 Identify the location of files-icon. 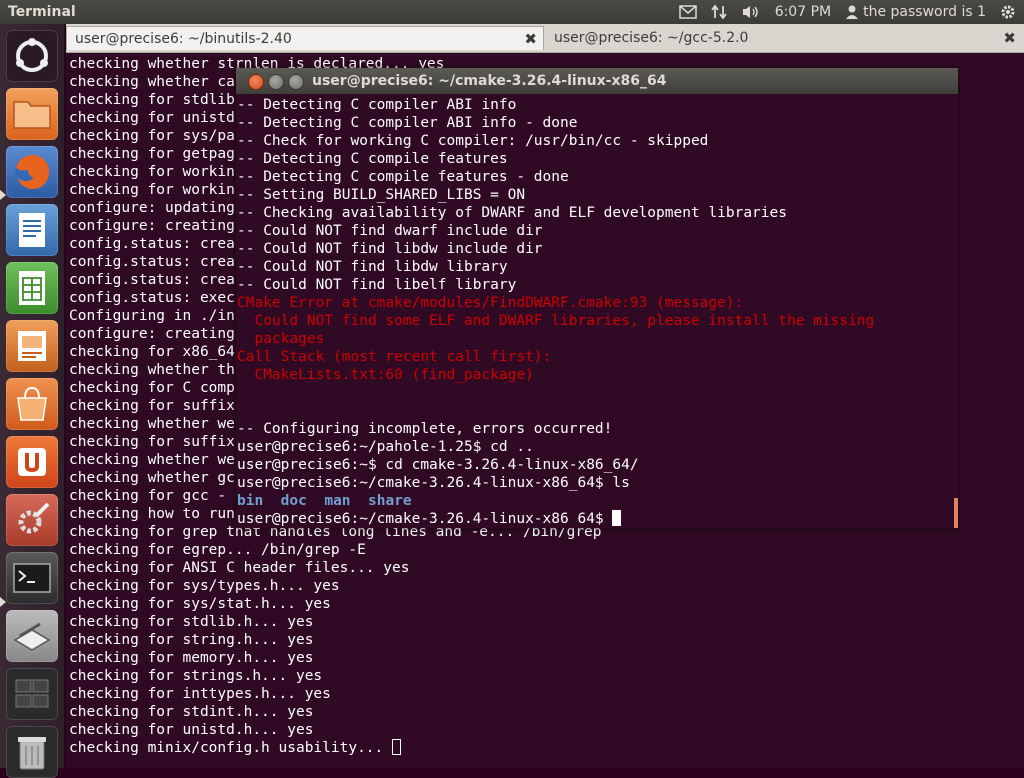
(32, 115).